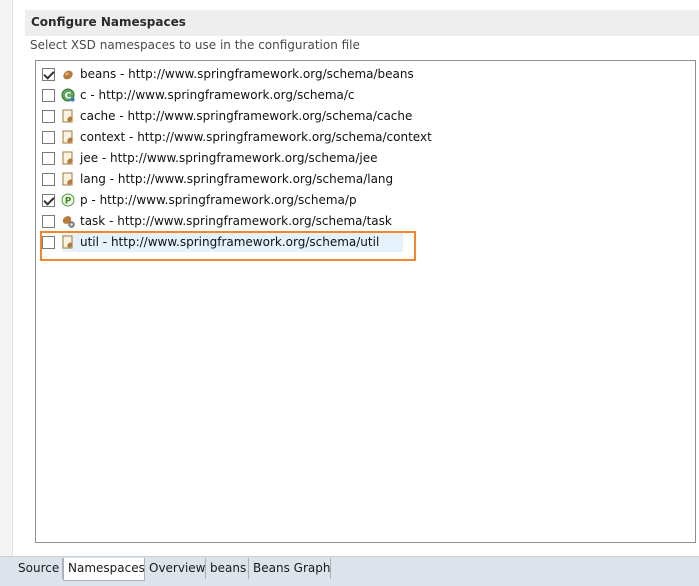  What do you see at coordinates (6, 278) in the screenshot?
I see `left-edge` at bounding box center [6, 278].